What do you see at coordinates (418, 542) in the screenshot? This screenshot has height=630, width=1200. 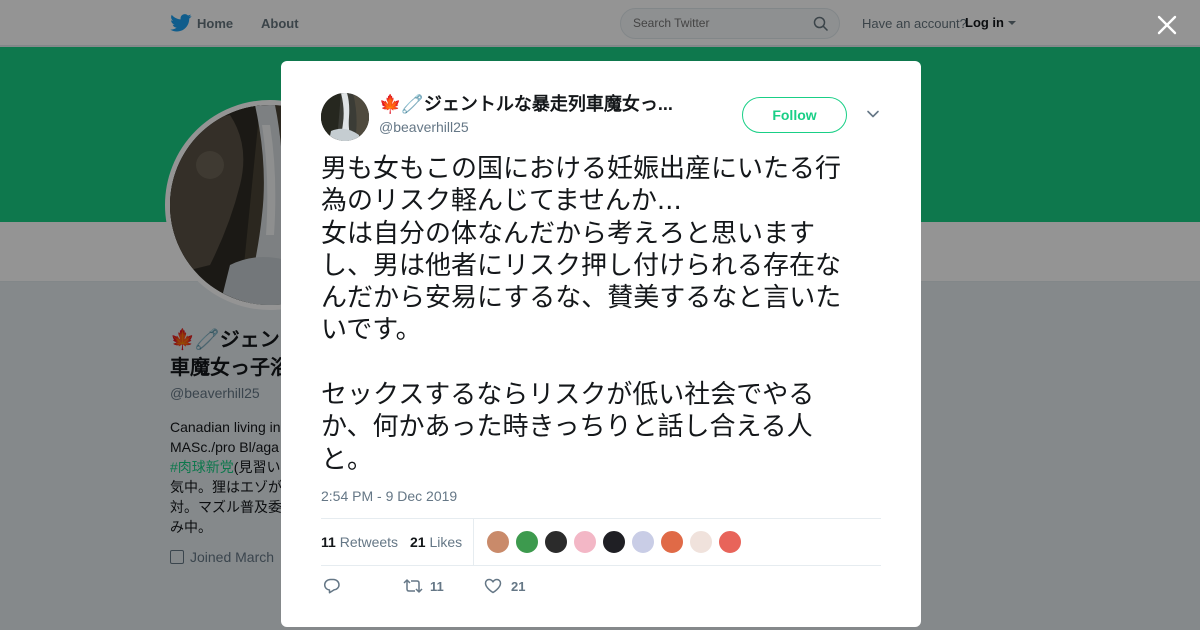 I see `likes-count: 21` at bounding box center [418, 542].